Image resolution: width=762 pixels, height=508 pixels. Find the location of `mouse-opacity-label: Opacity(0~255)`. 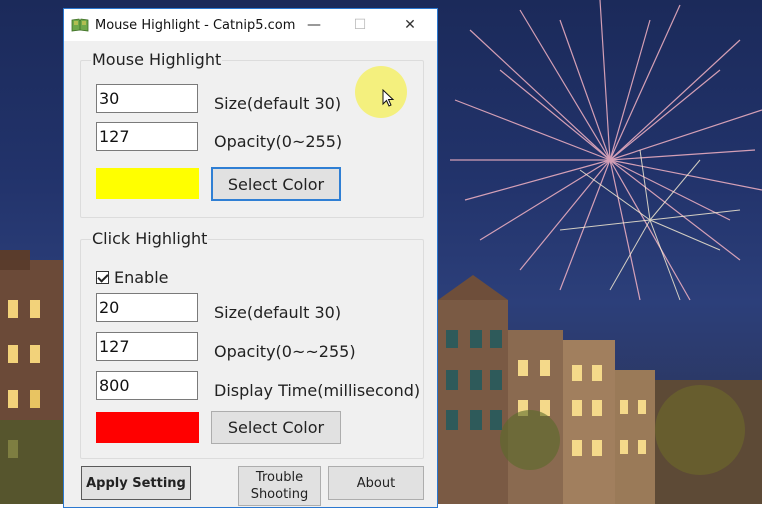

mouse-opacity-label: Opacity(0~255) is located at coordinates (278, 141).